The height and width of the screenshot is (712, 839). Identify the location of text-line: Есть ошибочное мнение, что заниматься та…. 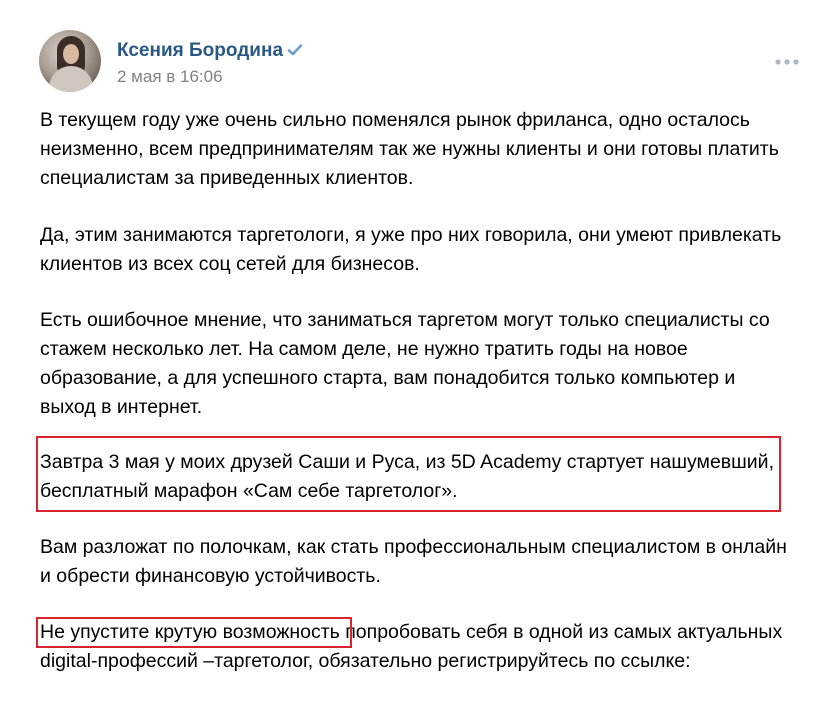
(405, 320).